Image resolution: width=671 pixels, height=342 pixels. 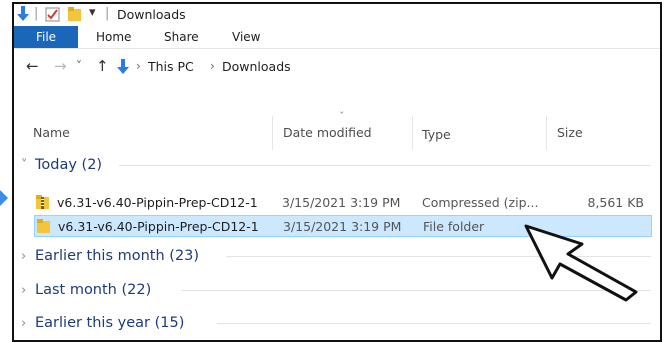 I want to click on group-header-earlier-this-year: › Earlier this year (15), so click(x=336, y=323).